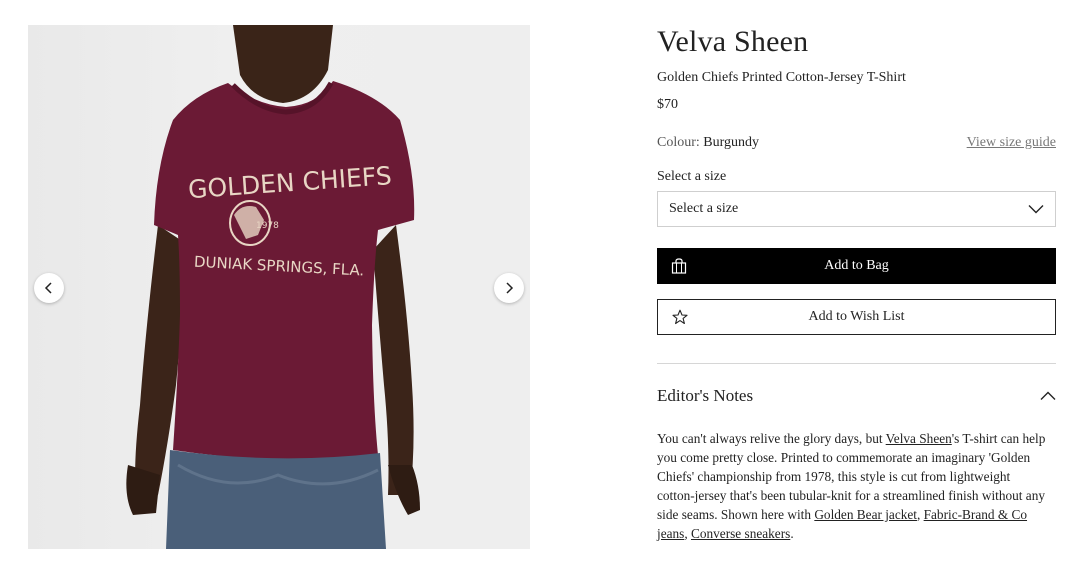 The width and height of the screenshot is (1085, 568). What do you see at coordinates (856, 363) in the screenshot?
I see `divider` at bounding box center [856, 363].